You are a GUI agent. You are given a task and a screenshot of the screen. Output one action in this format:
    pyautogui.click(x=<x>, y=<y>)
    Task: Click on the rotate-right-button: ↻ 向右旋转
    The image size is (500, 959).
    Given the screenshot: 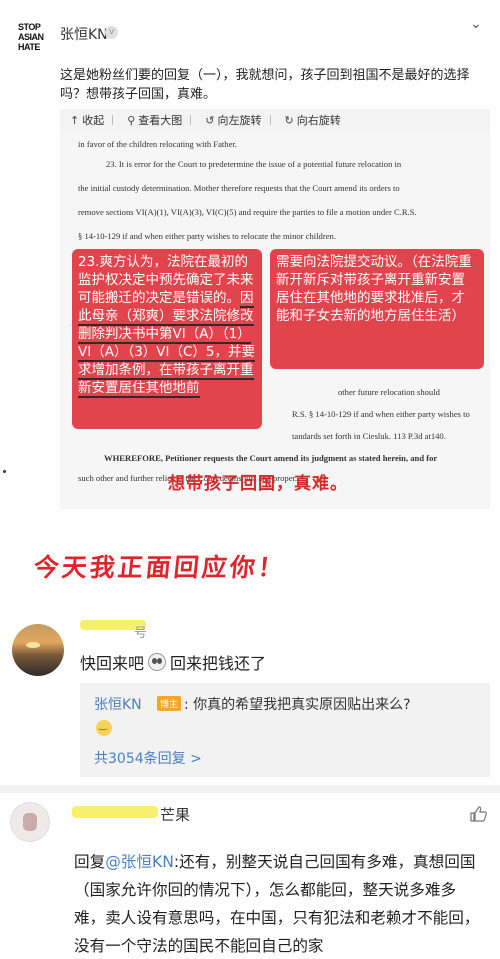 What is the action you would take?
    pyautogui.click(x=313, y=120)
    